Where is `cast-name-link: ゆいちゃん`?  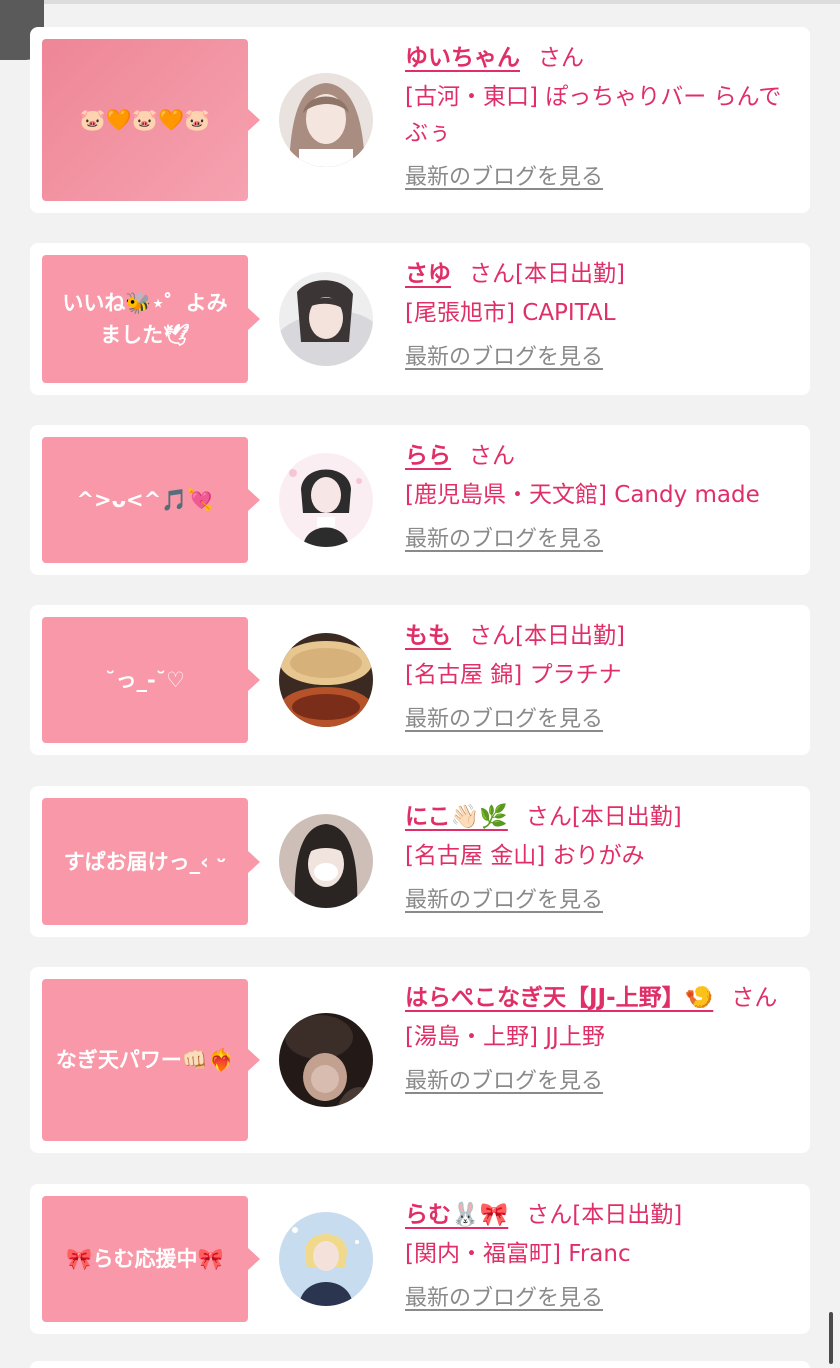 cast-name-link: ゆいちゃん is located at coordinates (462, 58).